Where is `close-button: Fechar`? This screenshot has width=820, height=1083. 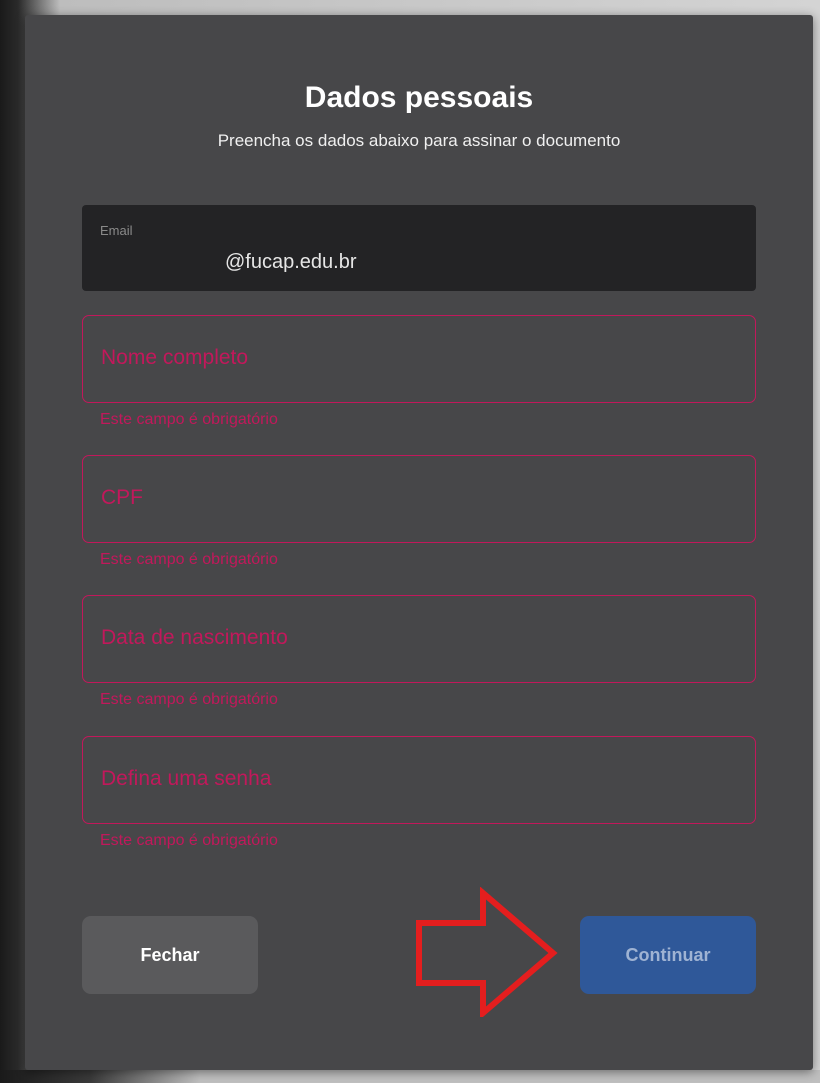 close-button: Fechar is located at coordinates (170, 955).